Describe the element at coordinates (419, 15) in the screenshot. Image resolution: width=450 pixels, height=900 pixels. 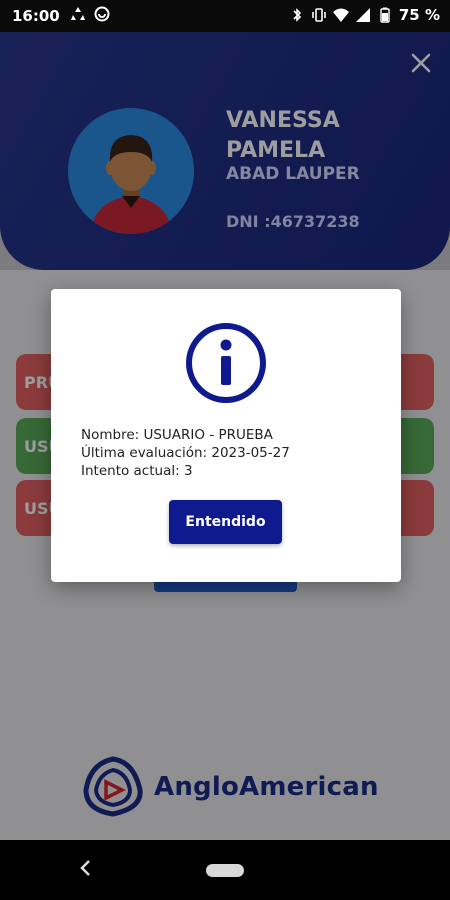
I see `battery-percent: 75 %` at that location.